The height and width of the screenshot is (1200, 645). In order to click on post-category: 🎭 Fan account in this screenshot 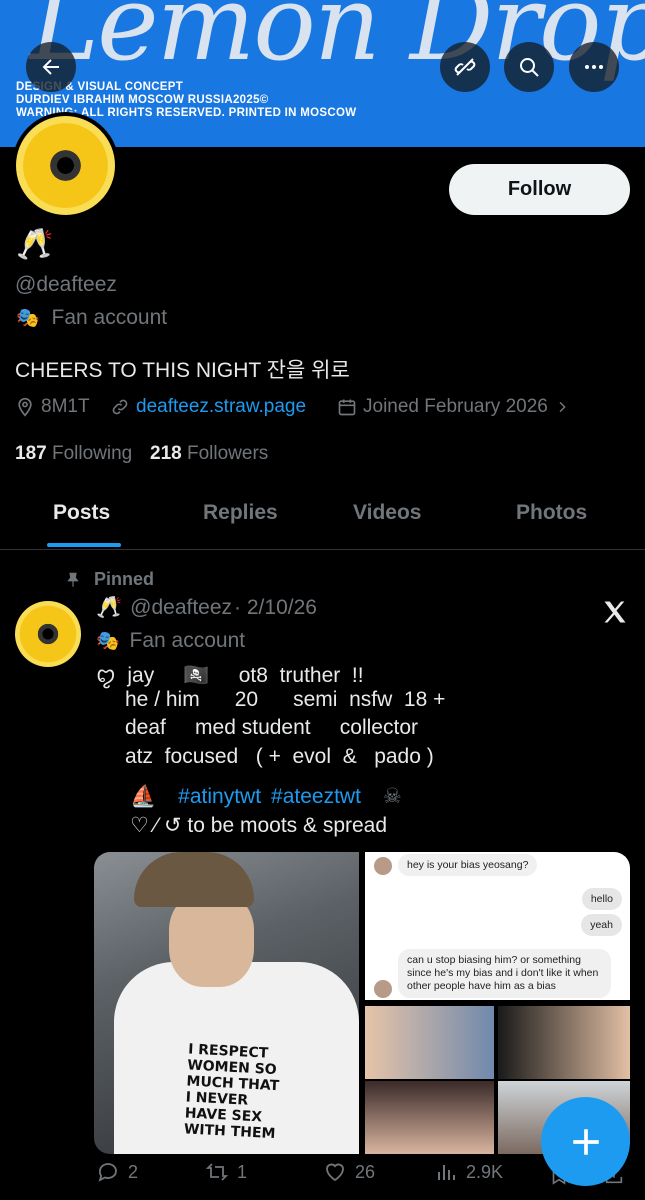, I will do `click(170, 641)`.